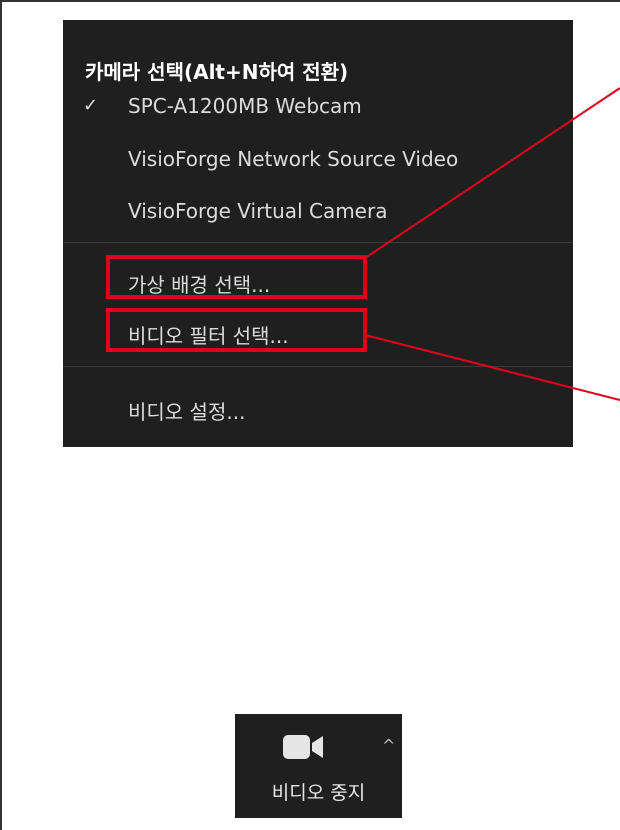 The height and width of the screenshot is (830, 620). What do you see at coordinates (236, 277) in the screenshot?
I see `highlight-box-virtual-background` at bounding box center [236, 277].